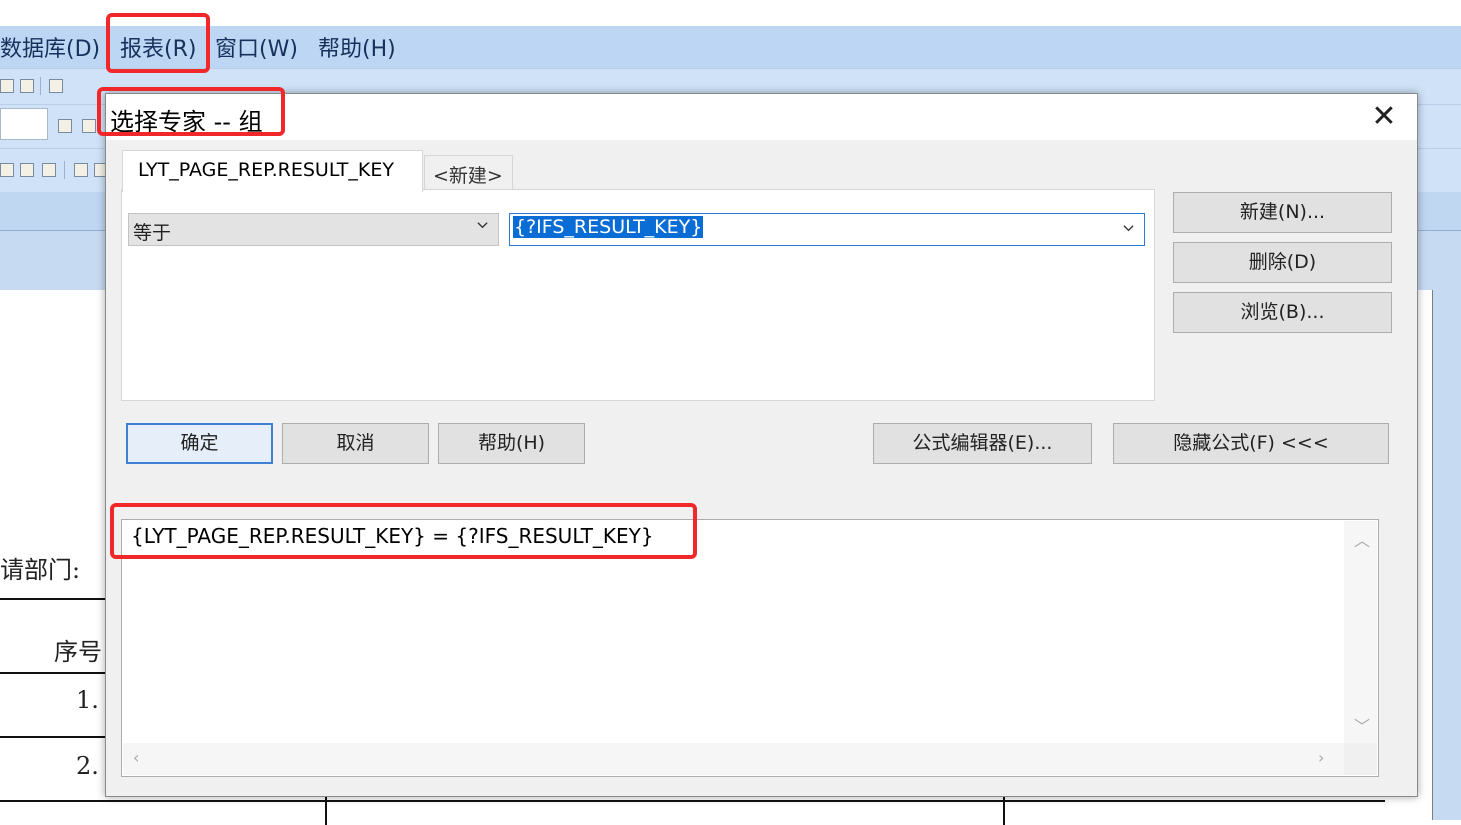 The height and width of the screenshot is (825, 1461). Describe the element at coordinates (40, 570) in the screenshot. I see `dept-label: 请部门:` at that location.